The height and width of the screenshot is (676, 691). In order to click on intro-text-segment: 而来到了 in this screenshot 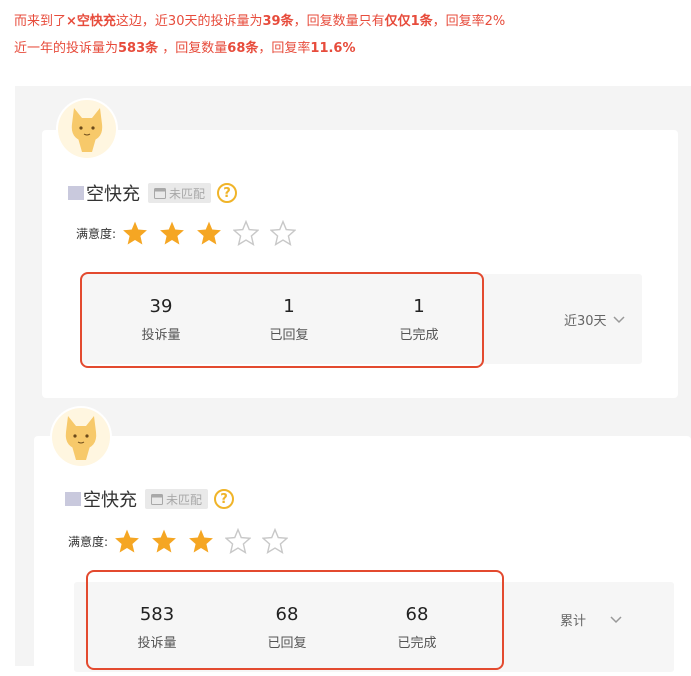, I will do `click(40, 21)`.